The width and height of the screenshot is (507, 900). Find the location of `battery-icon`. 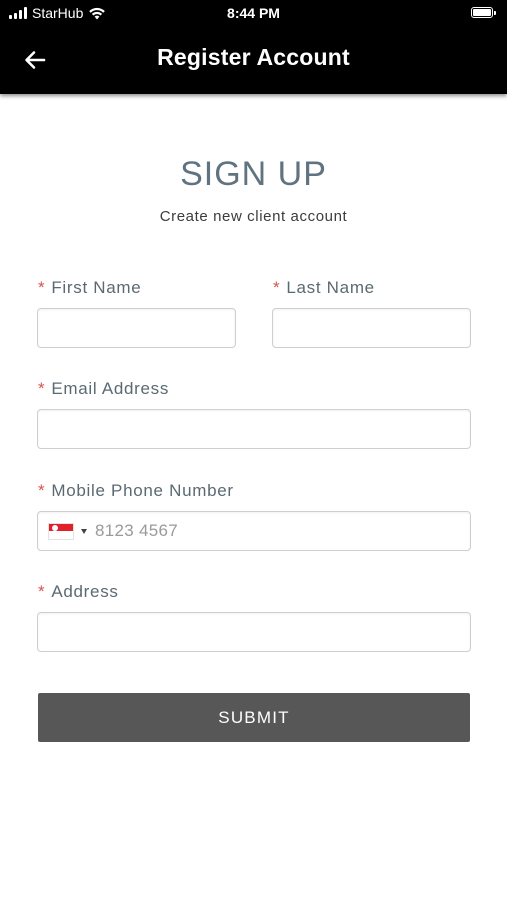

battery-icon is located at coordinates (483, 12).